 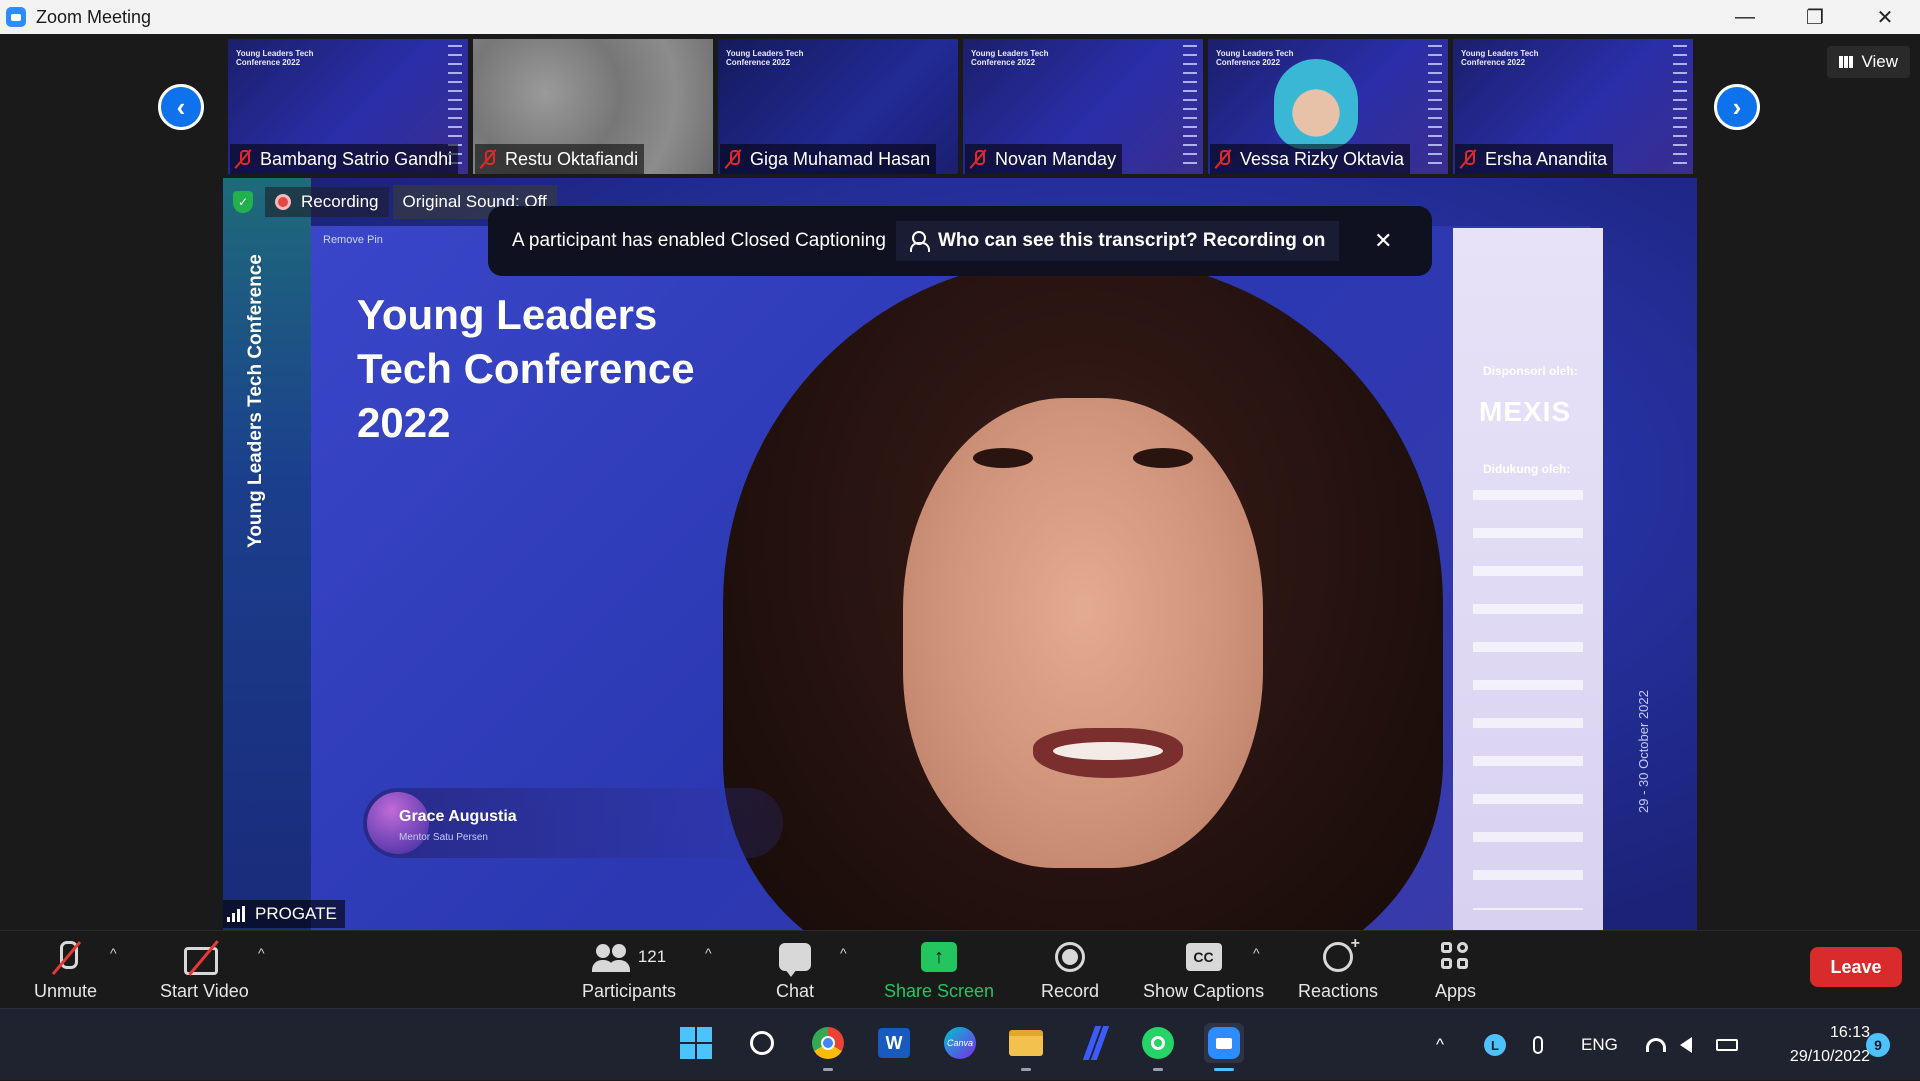 I want to click on close-icon: ✕, so click(x=1383, y=241).